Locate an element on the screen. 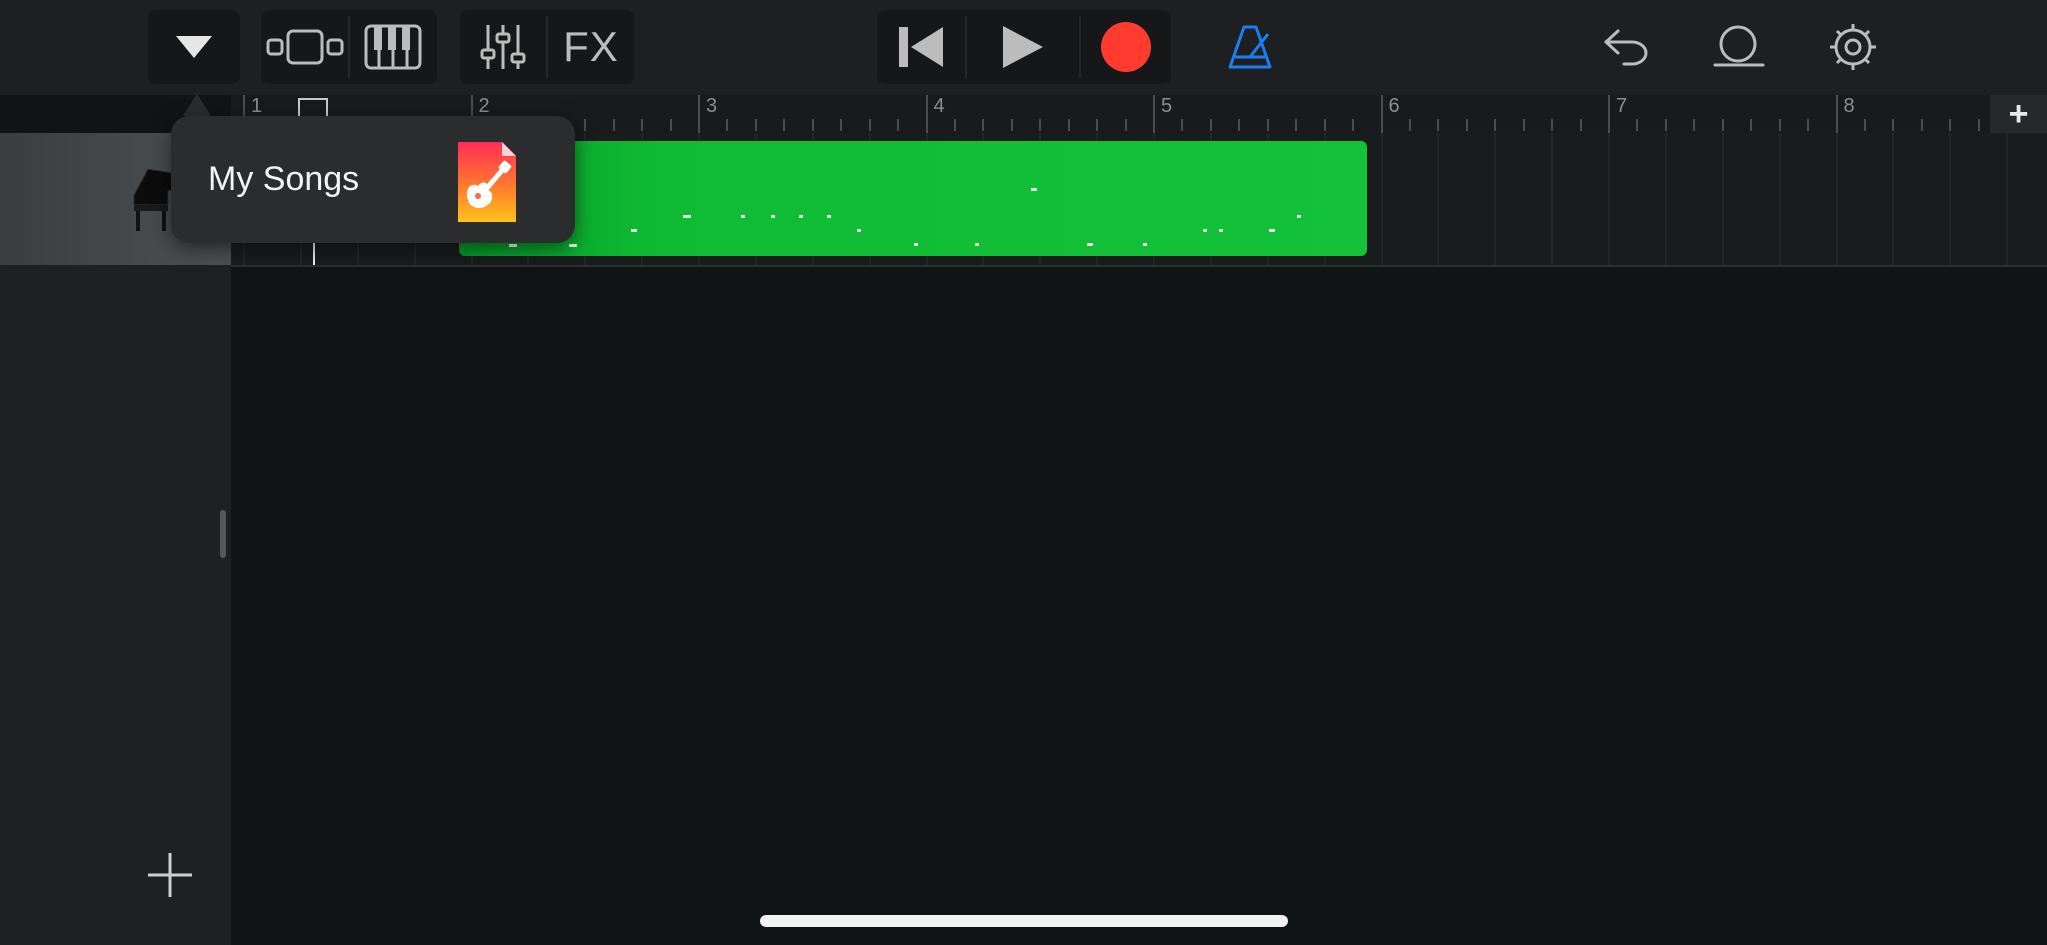 The image size is (2047, 945). my-songs-label: My Songs is located at coordinates (284, 179).